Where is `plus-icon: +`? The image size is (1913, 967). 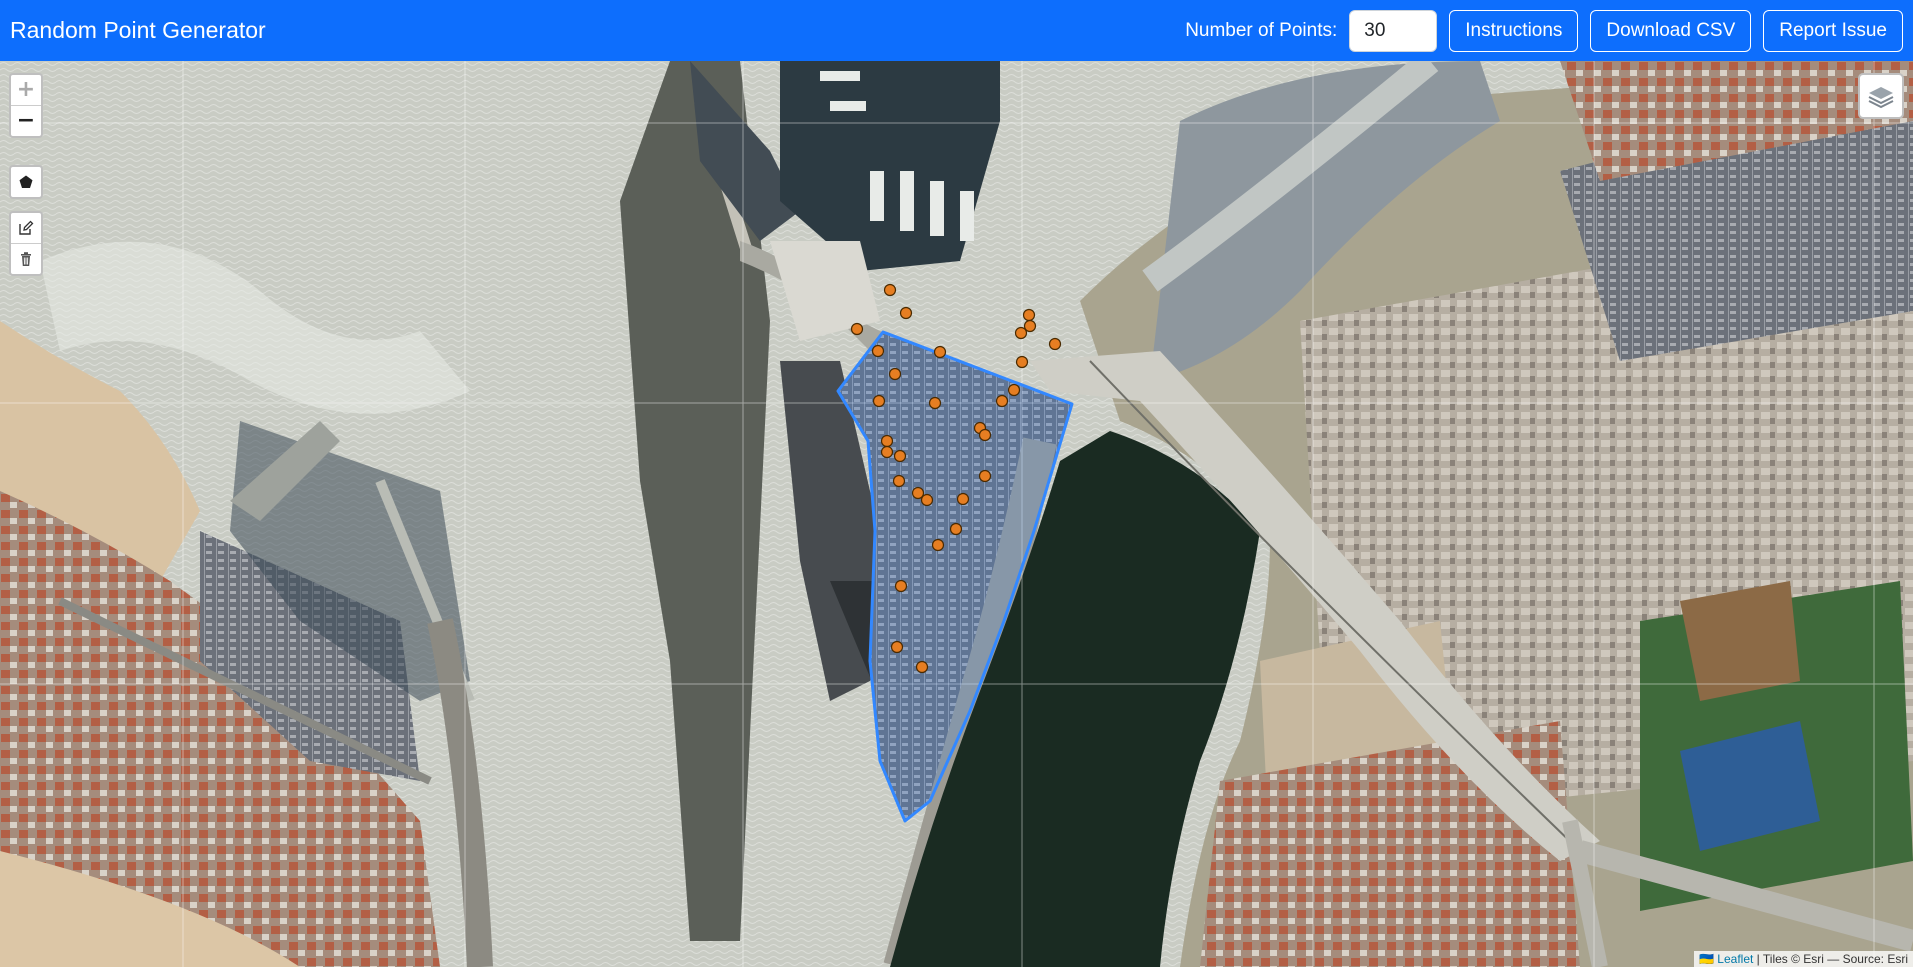
plus-icon: + is located at coordinates (26, 89).